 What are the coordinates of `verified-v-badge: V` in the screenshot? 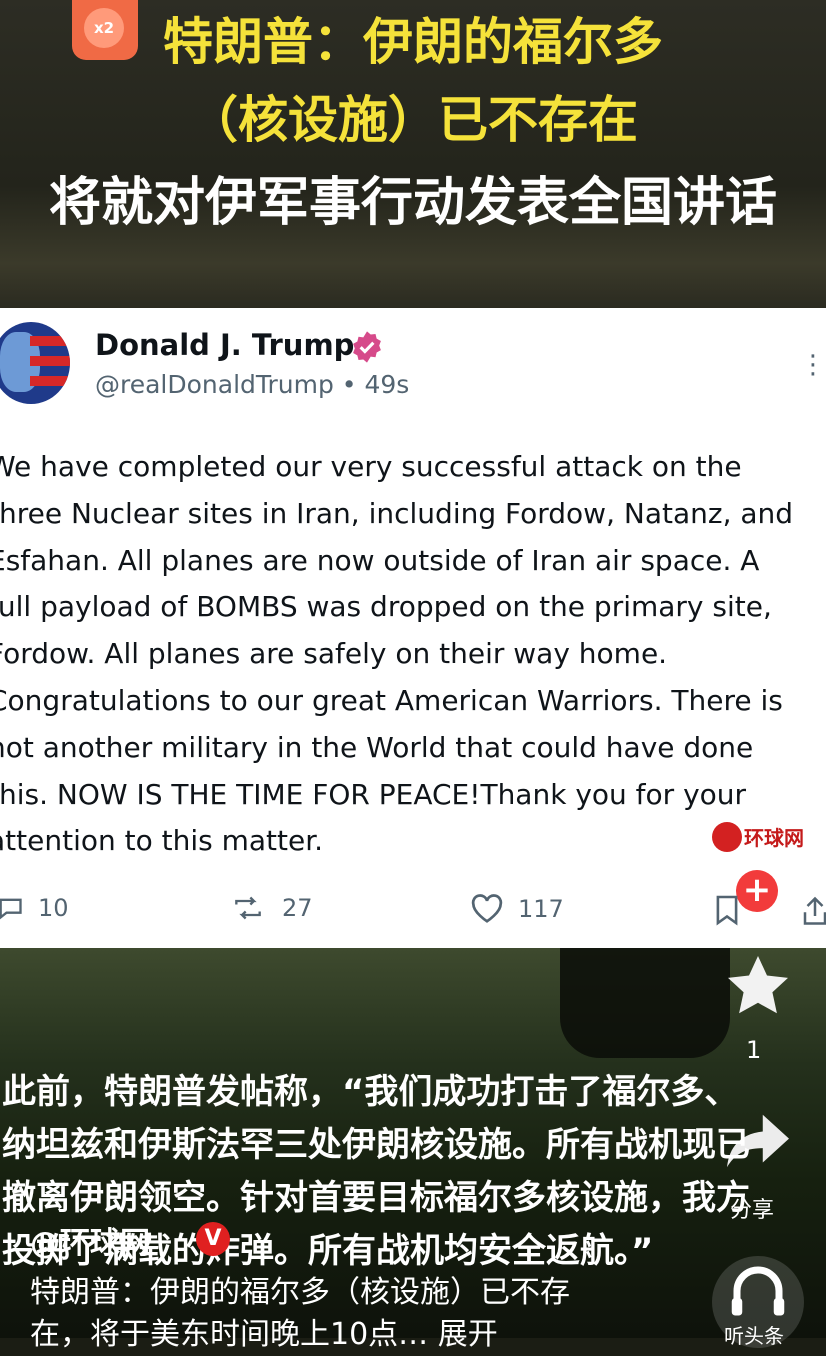 It's located at (213, 1239).